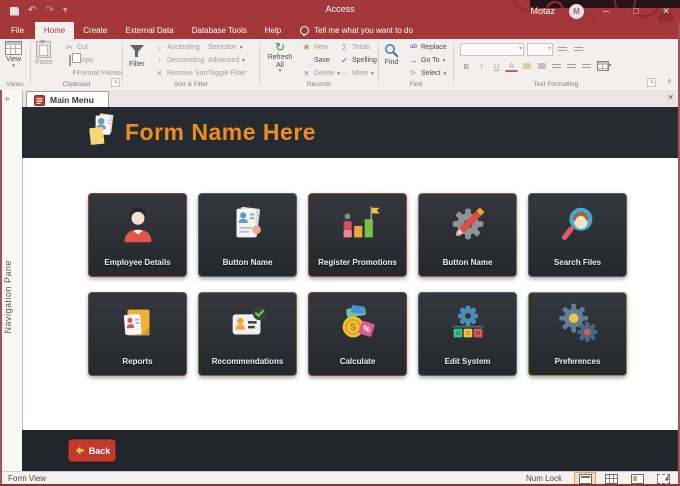 The height and width of the screenshot is (486, 680). Describe the element at coordinates (416, 84) in the screenshot. I see `group-label-find: Find` at that location.